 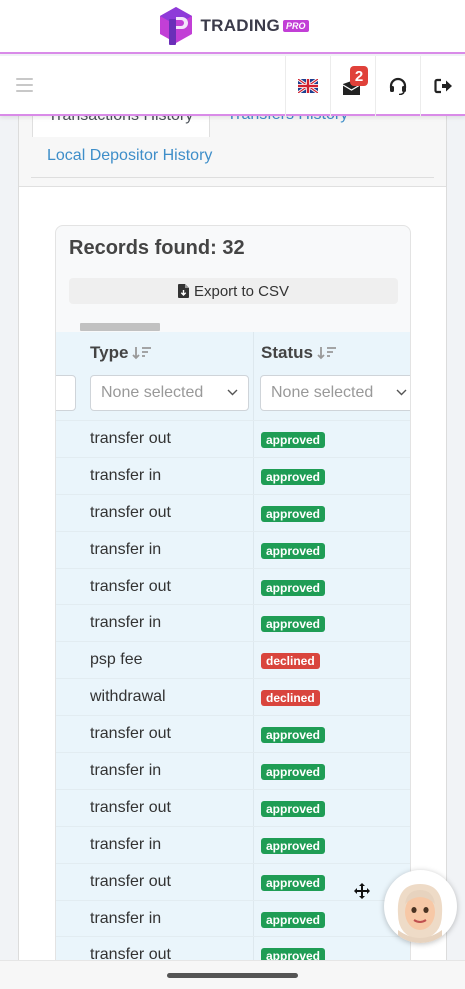 I want to click on top-icons: 2, so click(x=375, y=86).